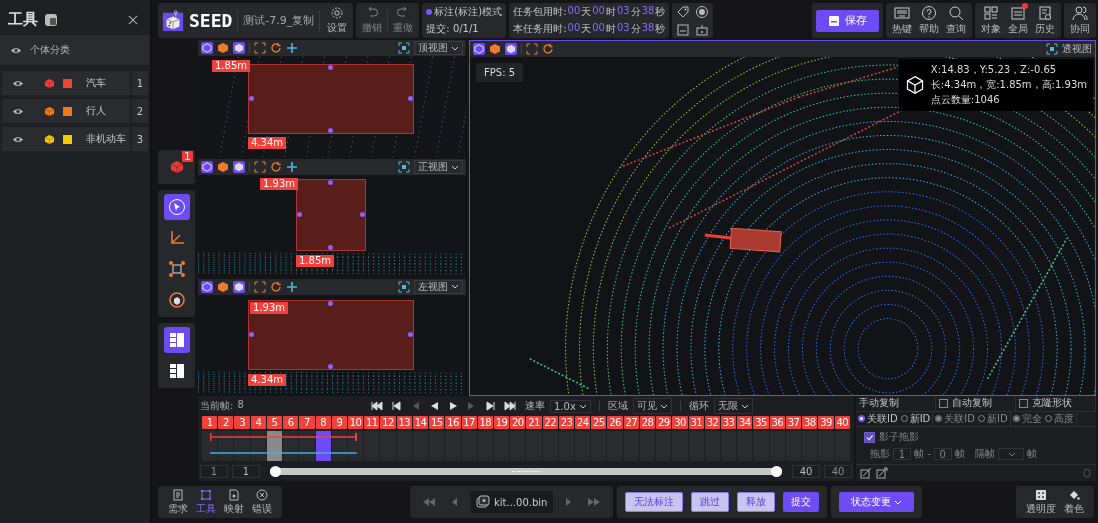 The height and width of the screenshot is (523, 1098). Describe the element at coordinates (683, 11) in the screenshot. I see `tag-icon` at that location.